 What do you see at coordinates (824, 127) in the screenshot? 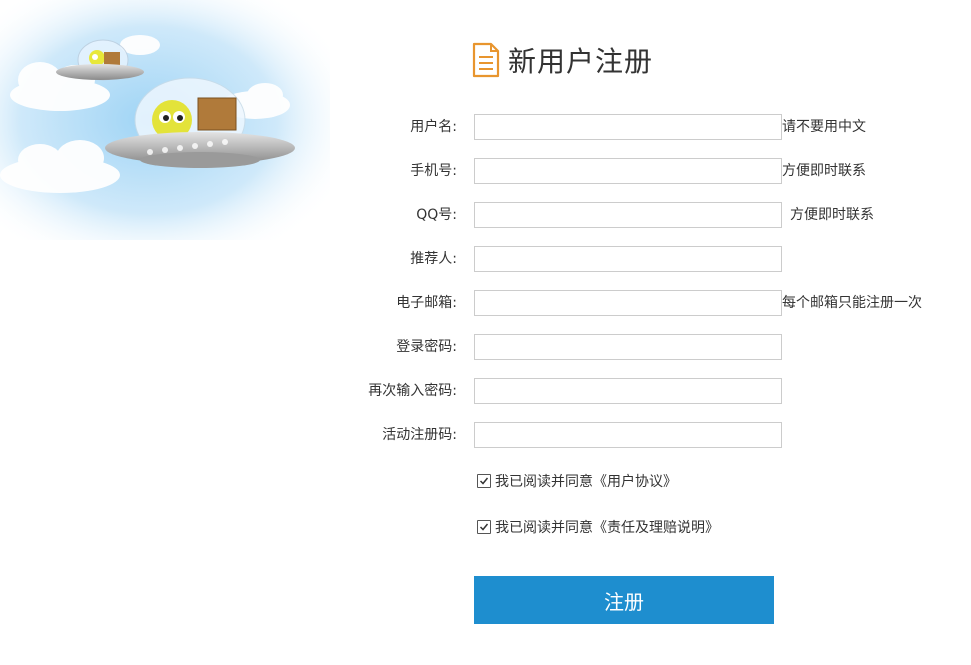
I see `username-hint: 请不要用中文` at bounding box center [824, 127].